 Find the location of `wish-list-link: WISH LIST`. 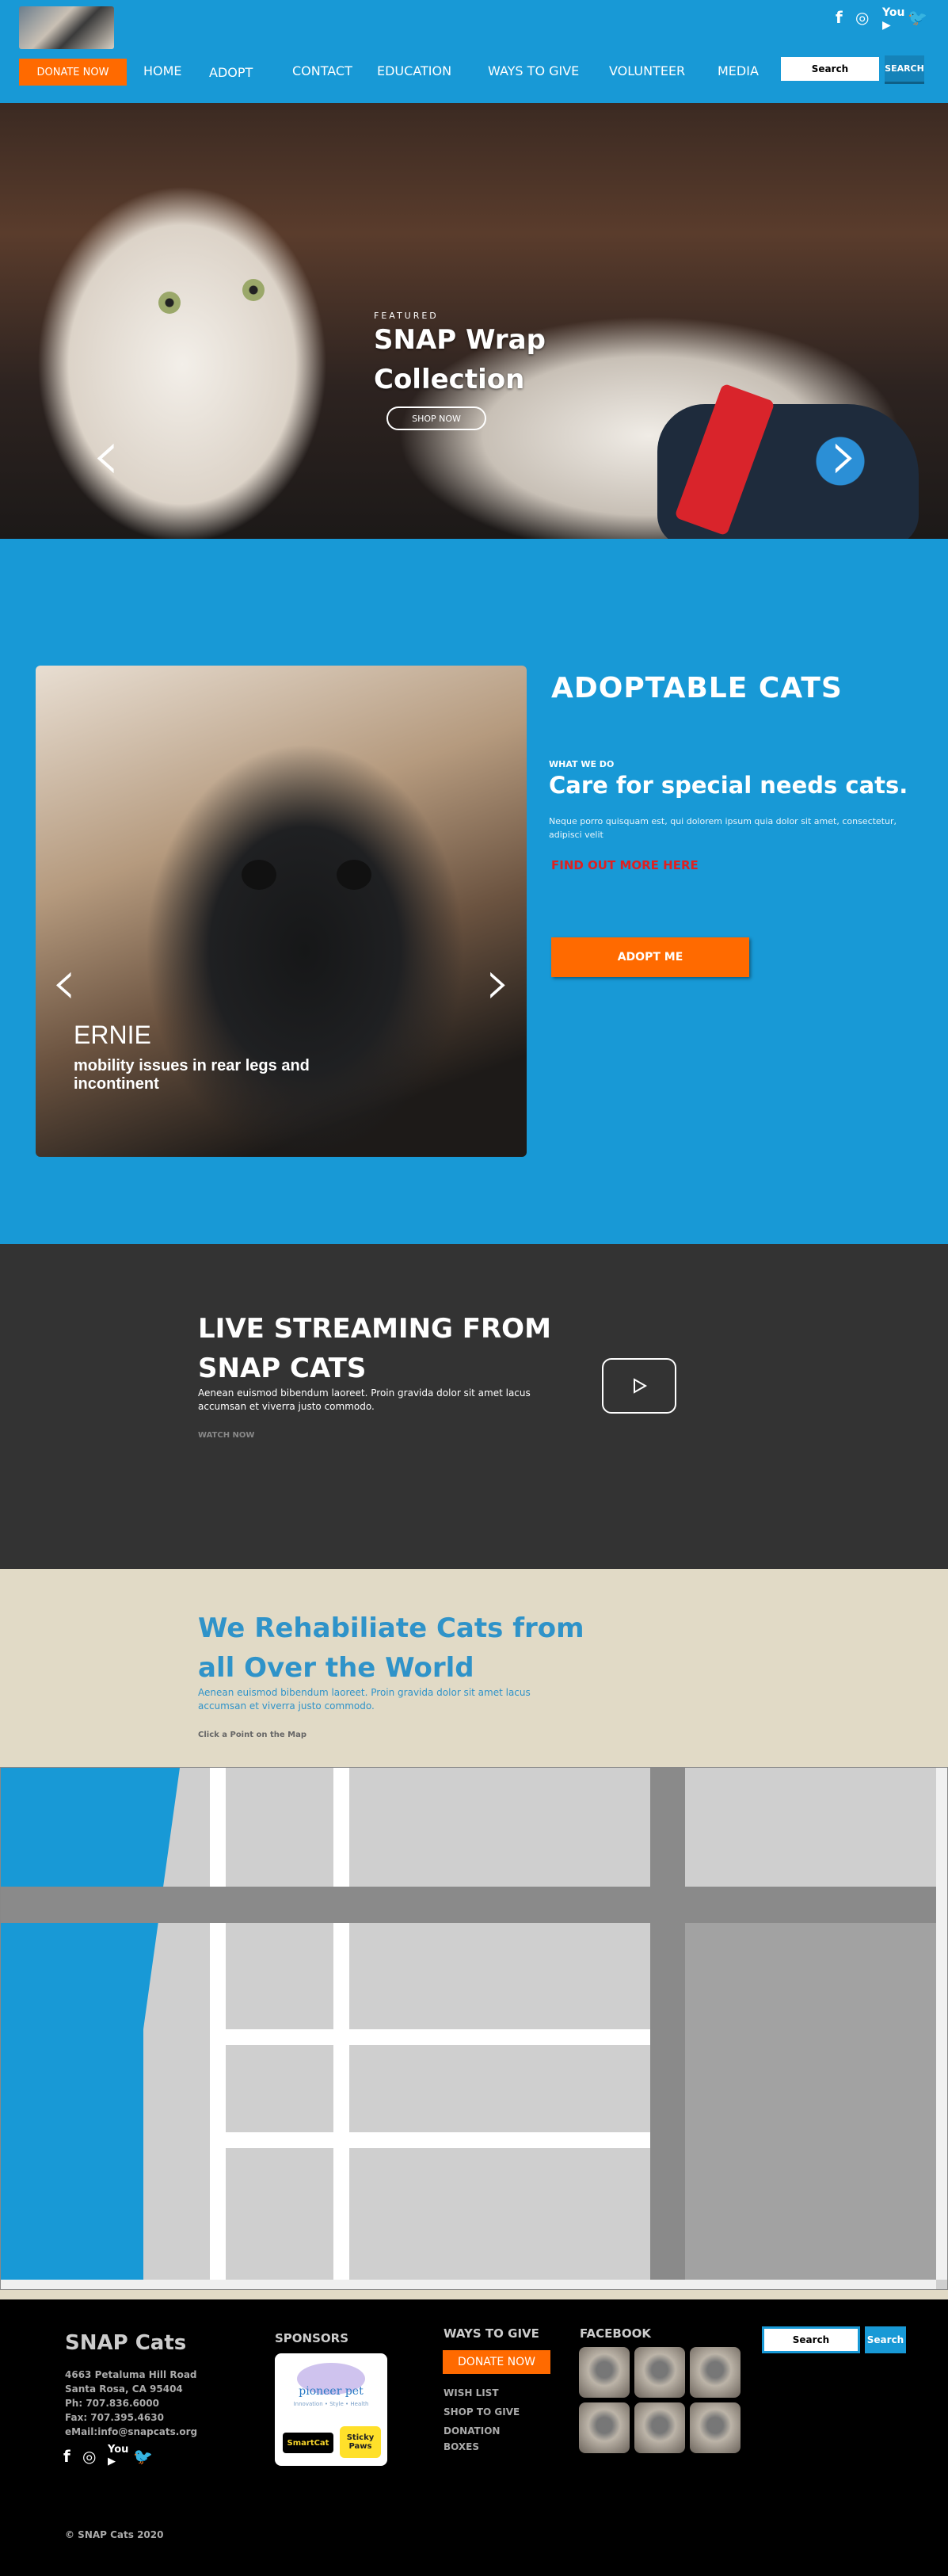

wish-list-link: WISH LIST is located at coordinates (491, 2393).